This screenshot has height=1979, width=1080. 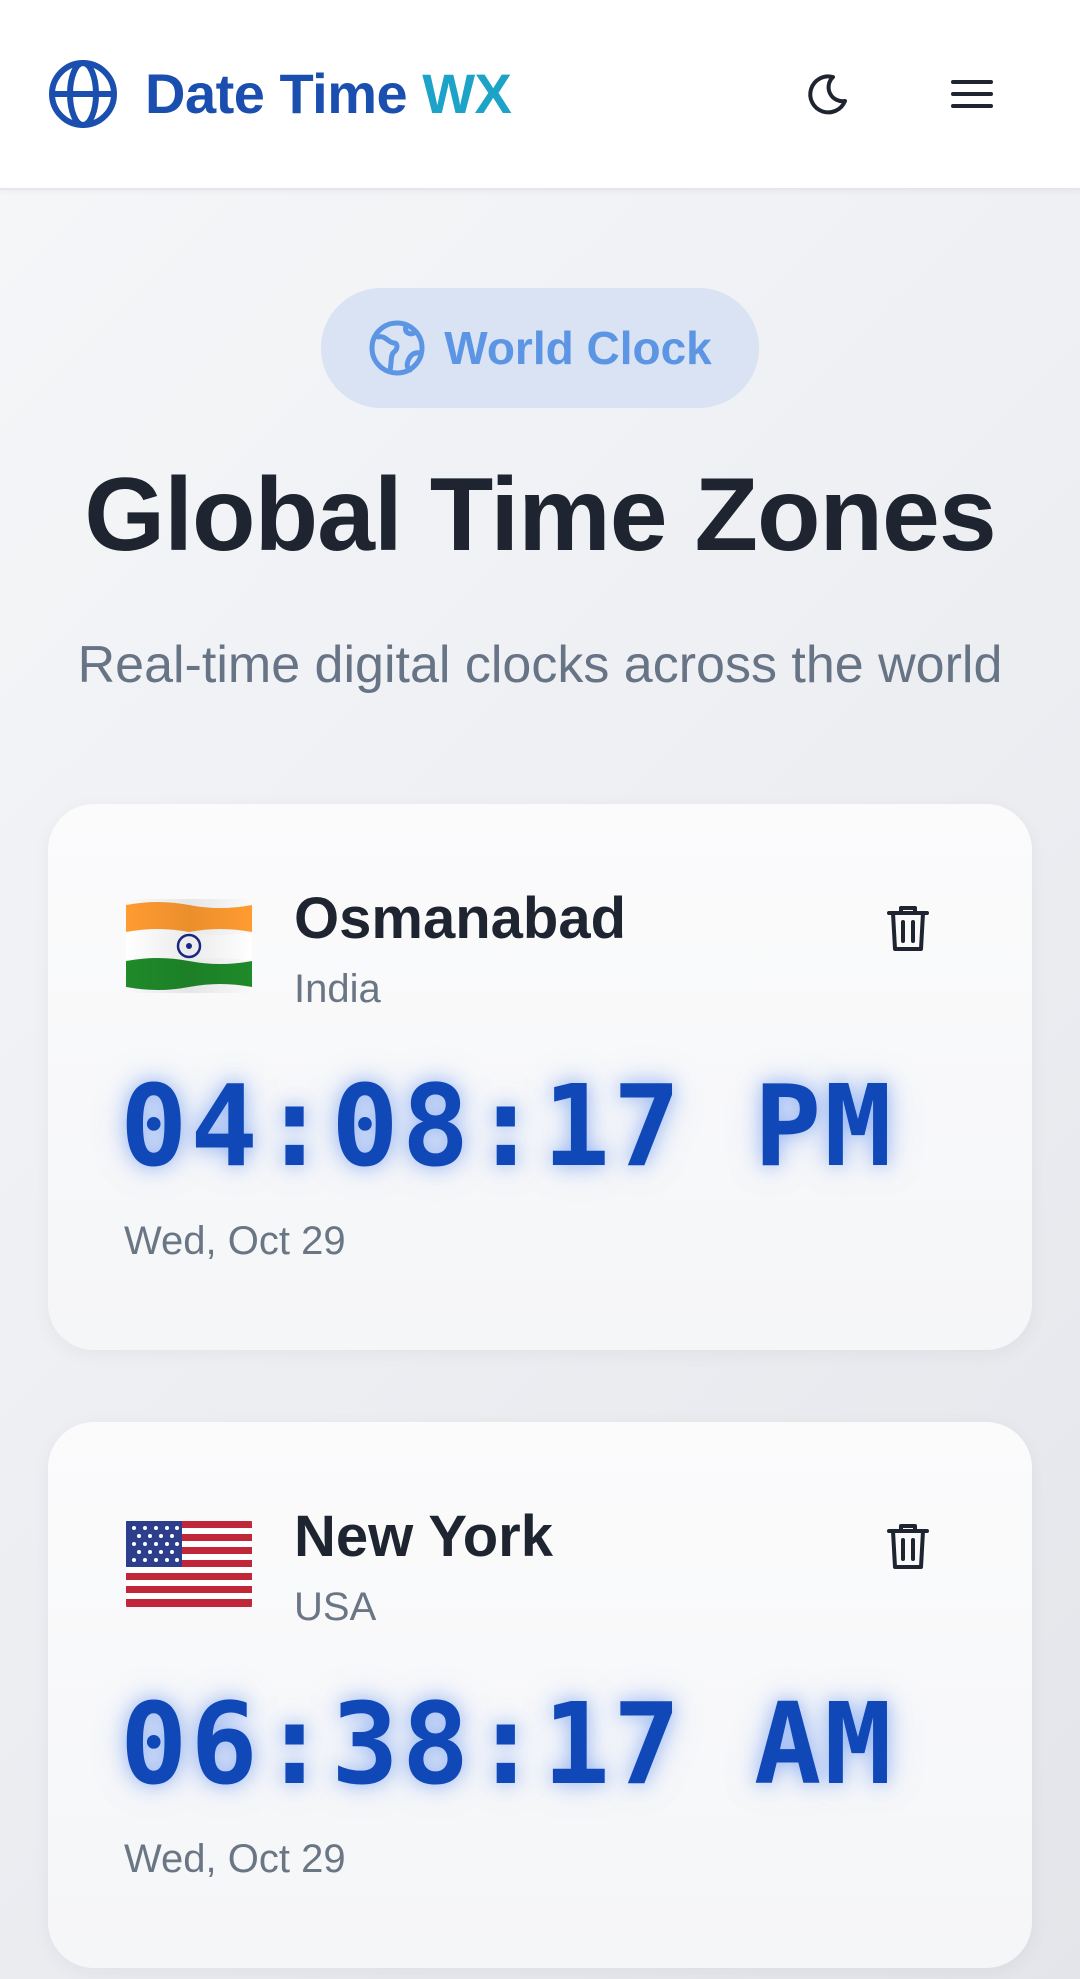 I want to click on moon-icon, so click(x=827, y=94).